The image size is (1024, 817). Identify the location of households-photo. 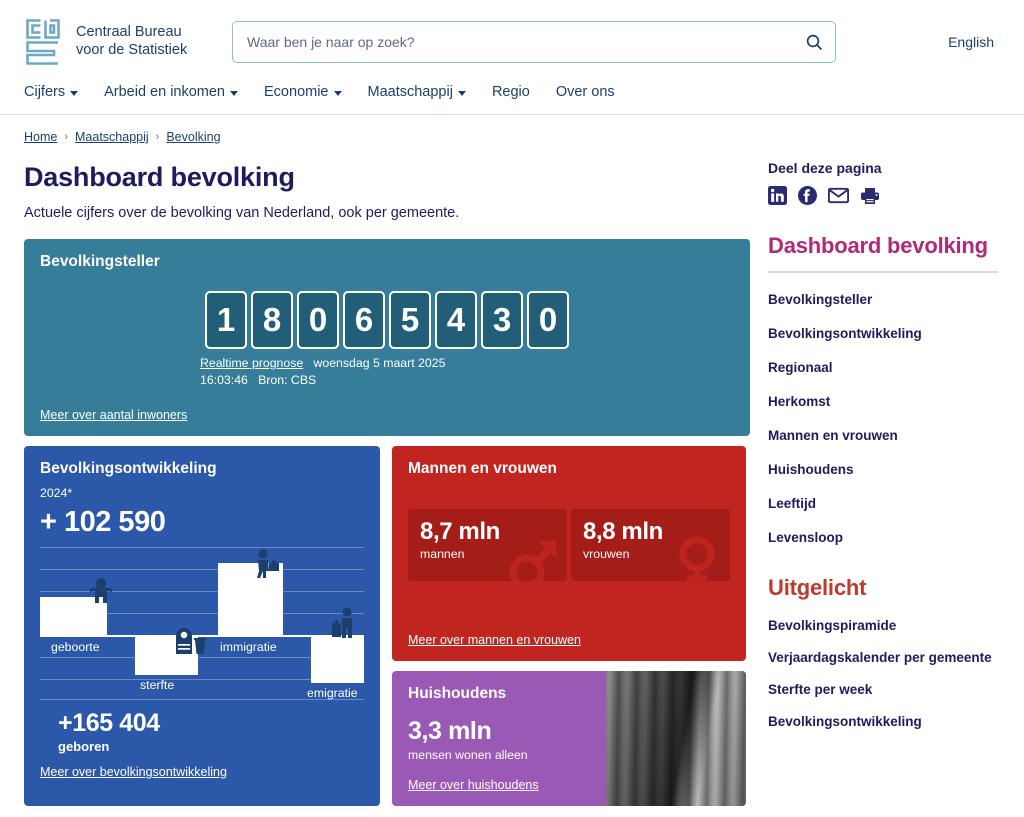
(676, 738).